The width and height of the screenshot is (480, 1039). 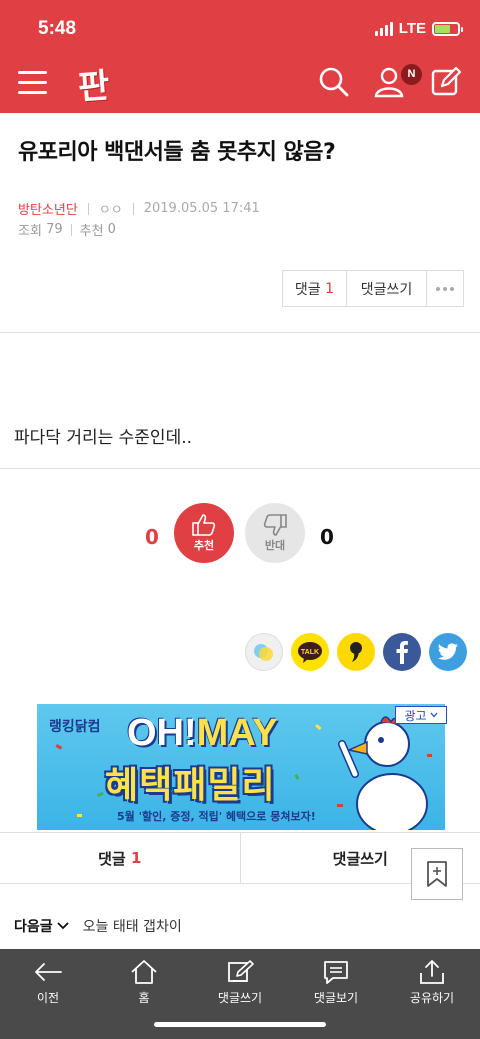 What do you see at coordinates (387, 288) in the screenshot?
I see `write-comment-button: 댓글쓰기` at bounding box center [387, 288].